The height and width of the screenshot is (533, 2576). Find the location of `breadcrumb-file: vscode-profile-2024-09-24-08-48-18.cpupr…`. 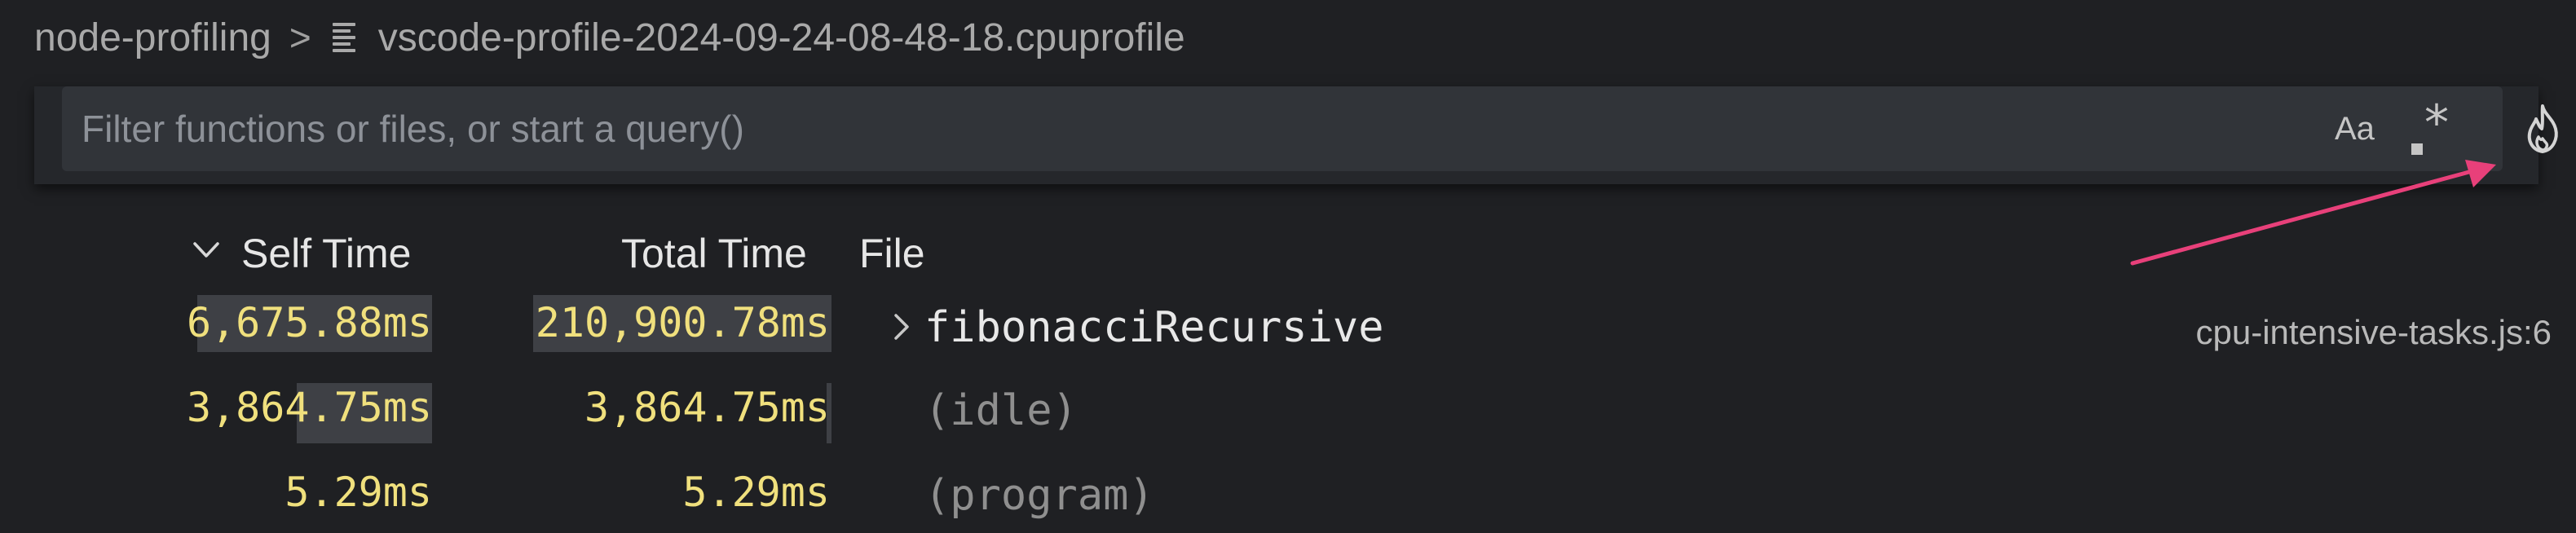

breadcrumb-file: vscode-profile-2024-09-24-08-48-18.cpupr… is located at coordinates (781, 37).